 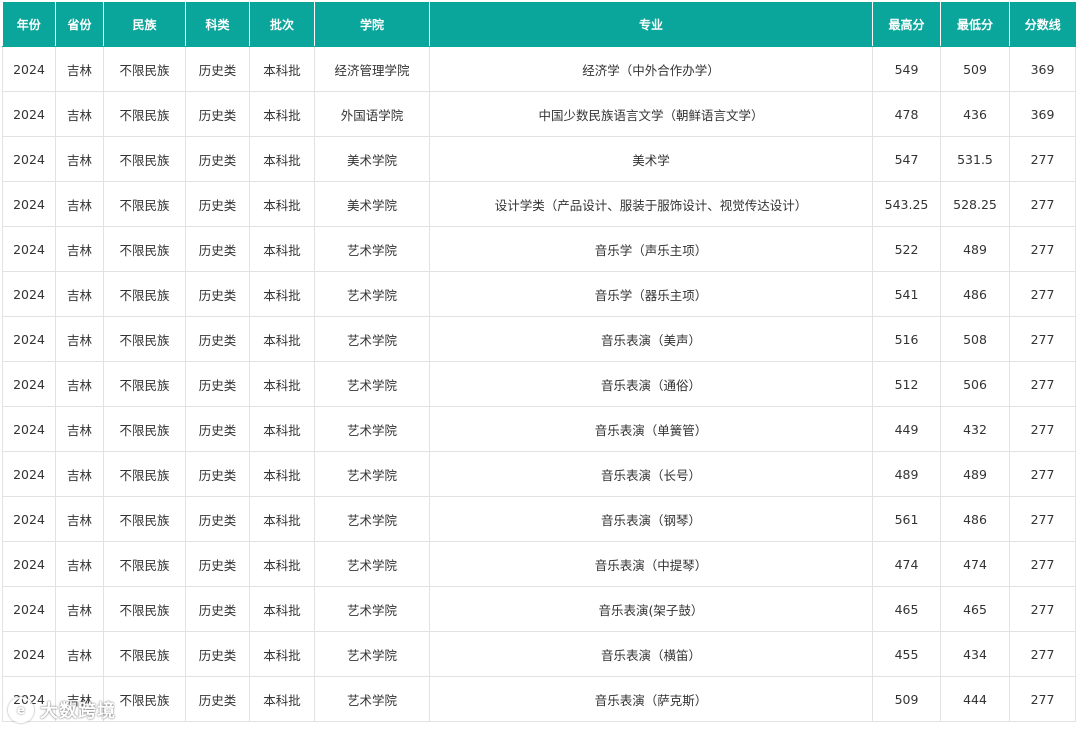 What do you see at coordinates (906, 474) in the screenshot?
I see `cell-max-score: 489` at bounding box center [906, 474].